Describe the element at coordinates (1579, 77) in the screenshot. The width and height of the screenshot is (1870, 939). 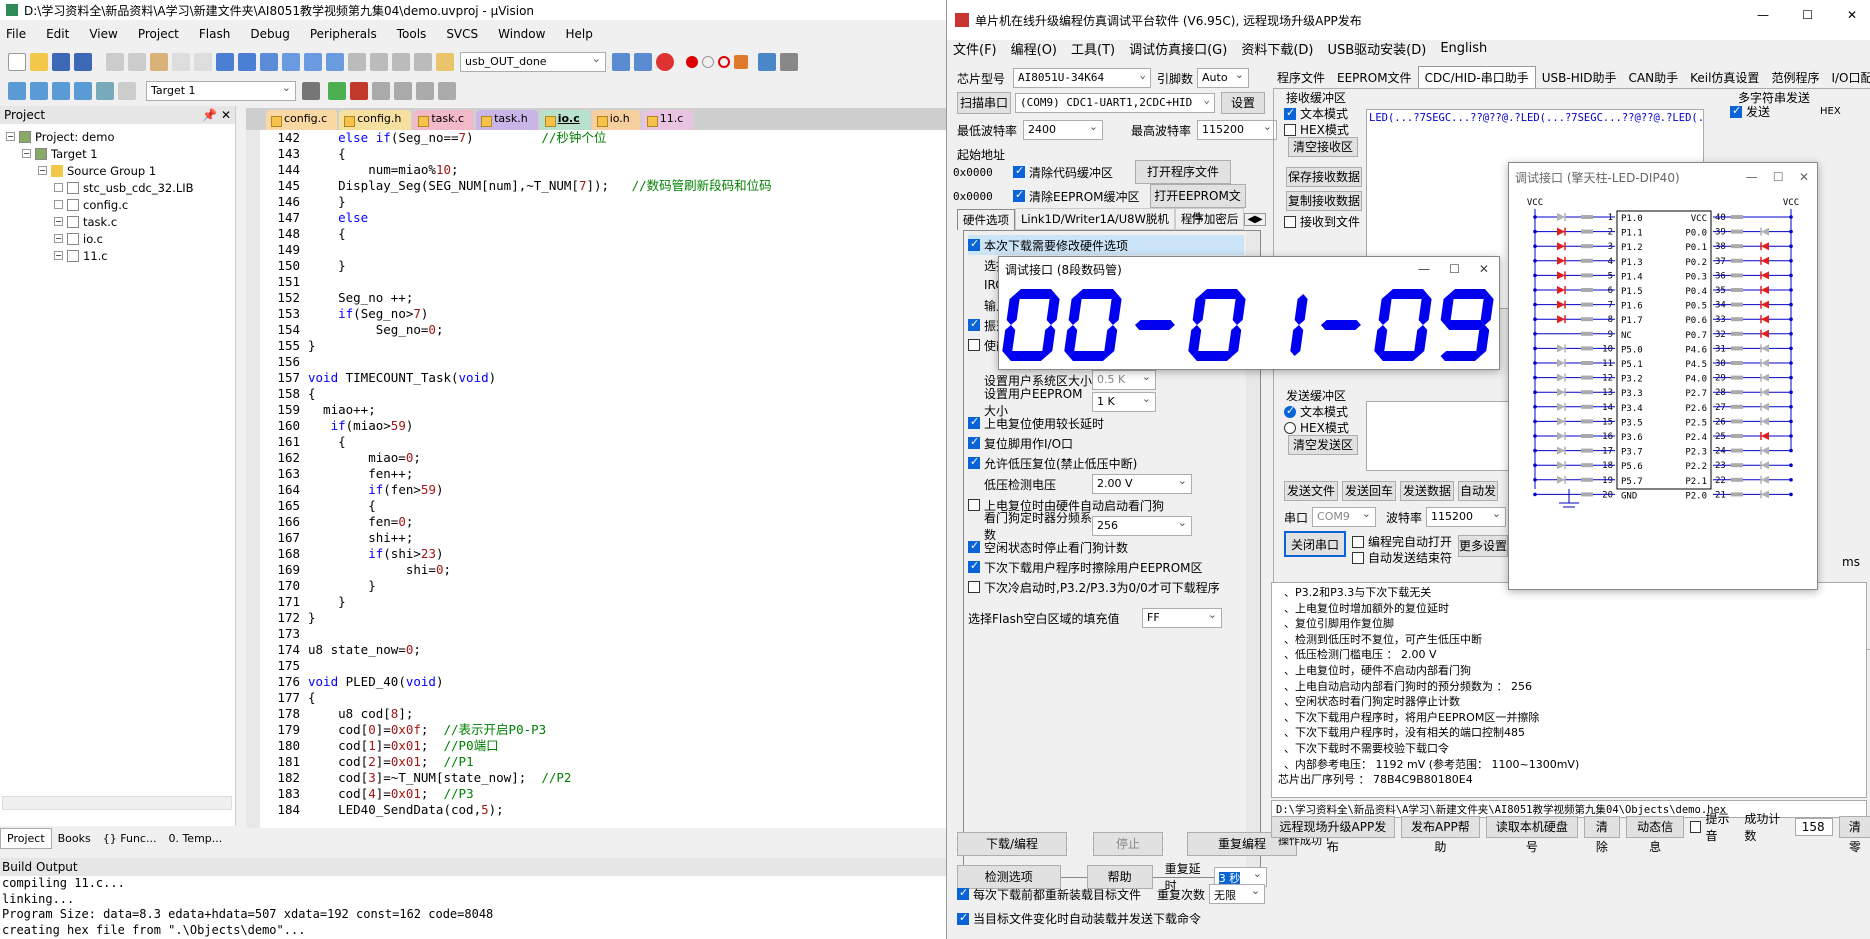
I see `right-tab-3: USB-HID助手` at that location.